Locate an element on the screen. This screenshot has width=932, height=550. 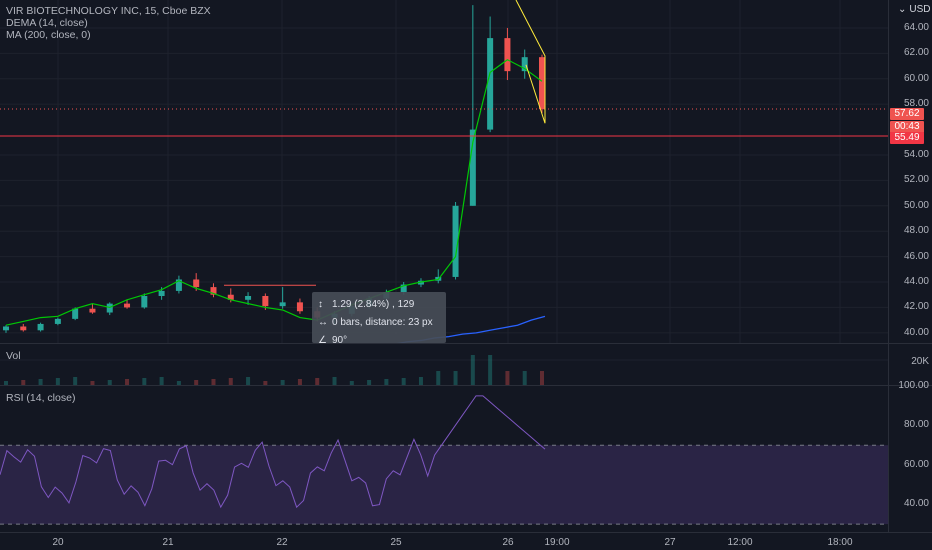
time-tick: 18:00 is located at coordinates (840, 542).